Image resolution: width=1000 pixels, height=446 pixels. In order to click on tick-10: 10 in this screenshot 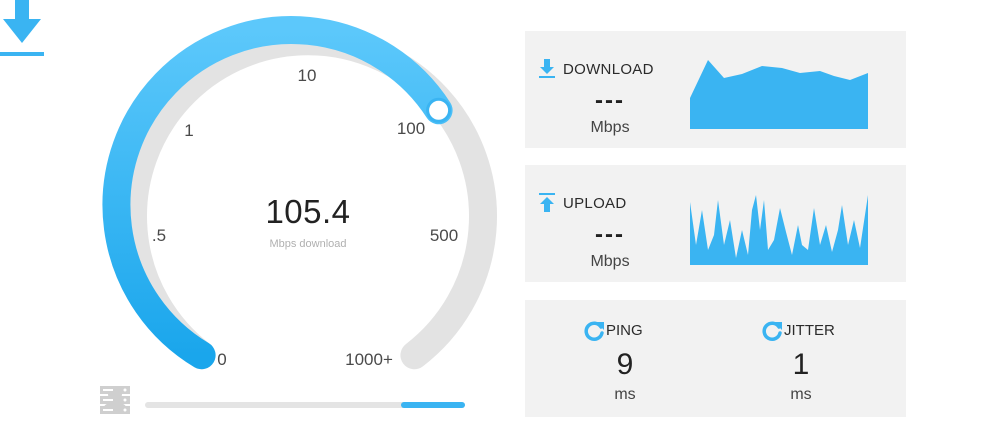, I will do `click(307, 75)`.